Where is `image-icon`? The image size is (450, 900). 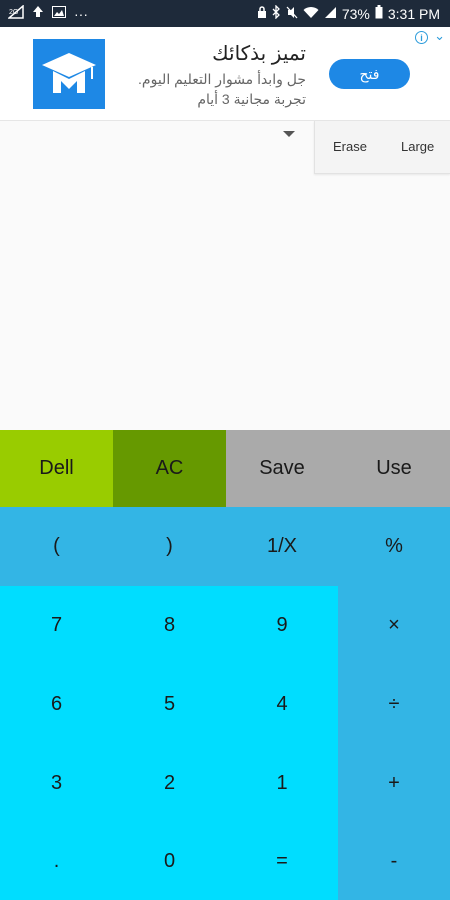 image-icon is located at coordinates (59, 14).